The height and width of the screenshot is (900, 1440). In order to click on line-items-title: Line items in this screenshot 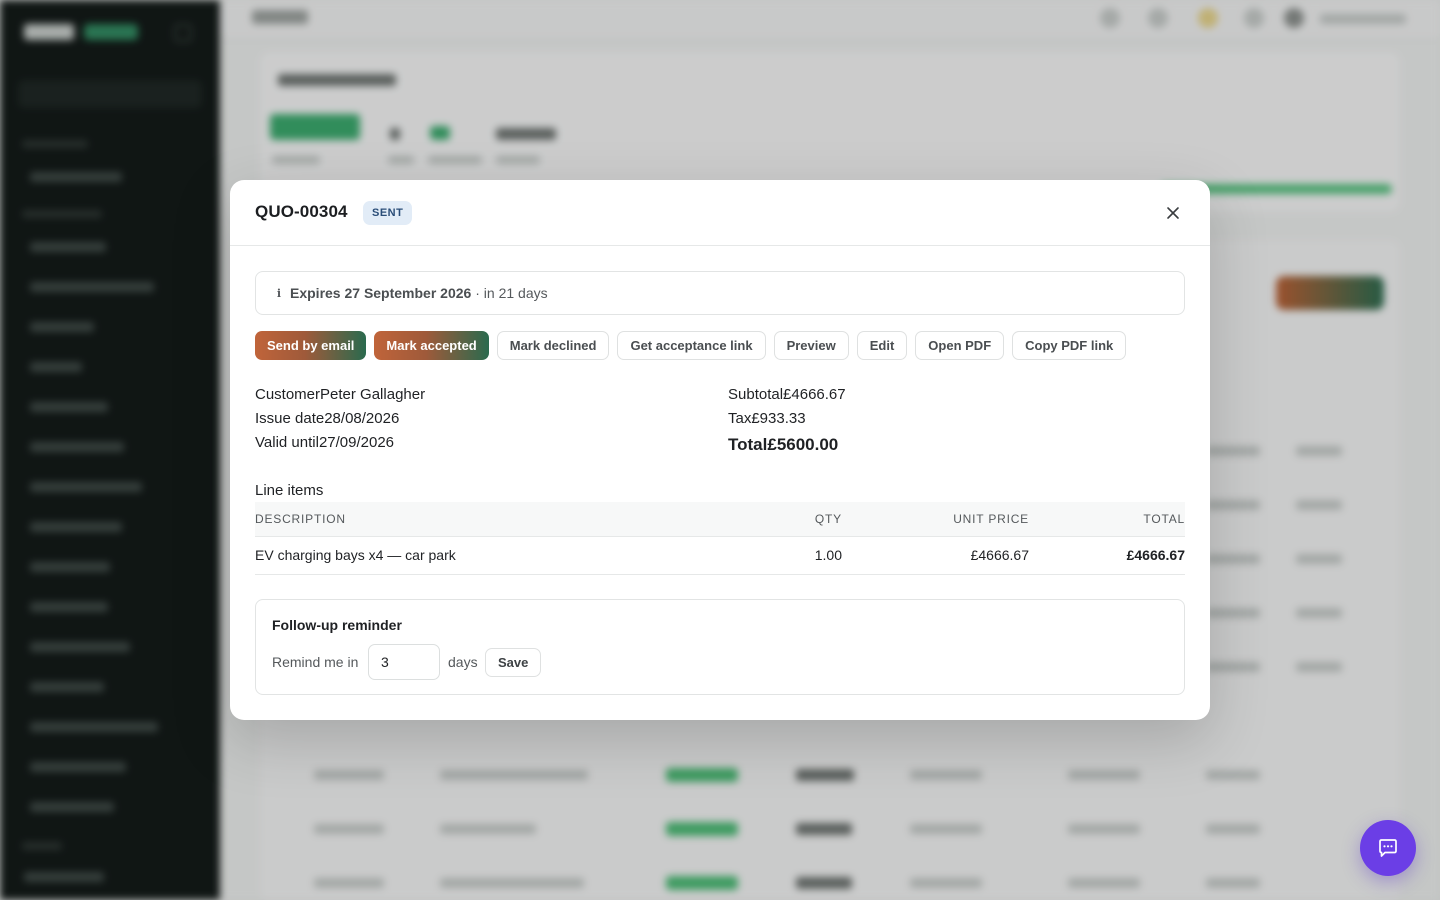, I will do `click(289, 490)`.